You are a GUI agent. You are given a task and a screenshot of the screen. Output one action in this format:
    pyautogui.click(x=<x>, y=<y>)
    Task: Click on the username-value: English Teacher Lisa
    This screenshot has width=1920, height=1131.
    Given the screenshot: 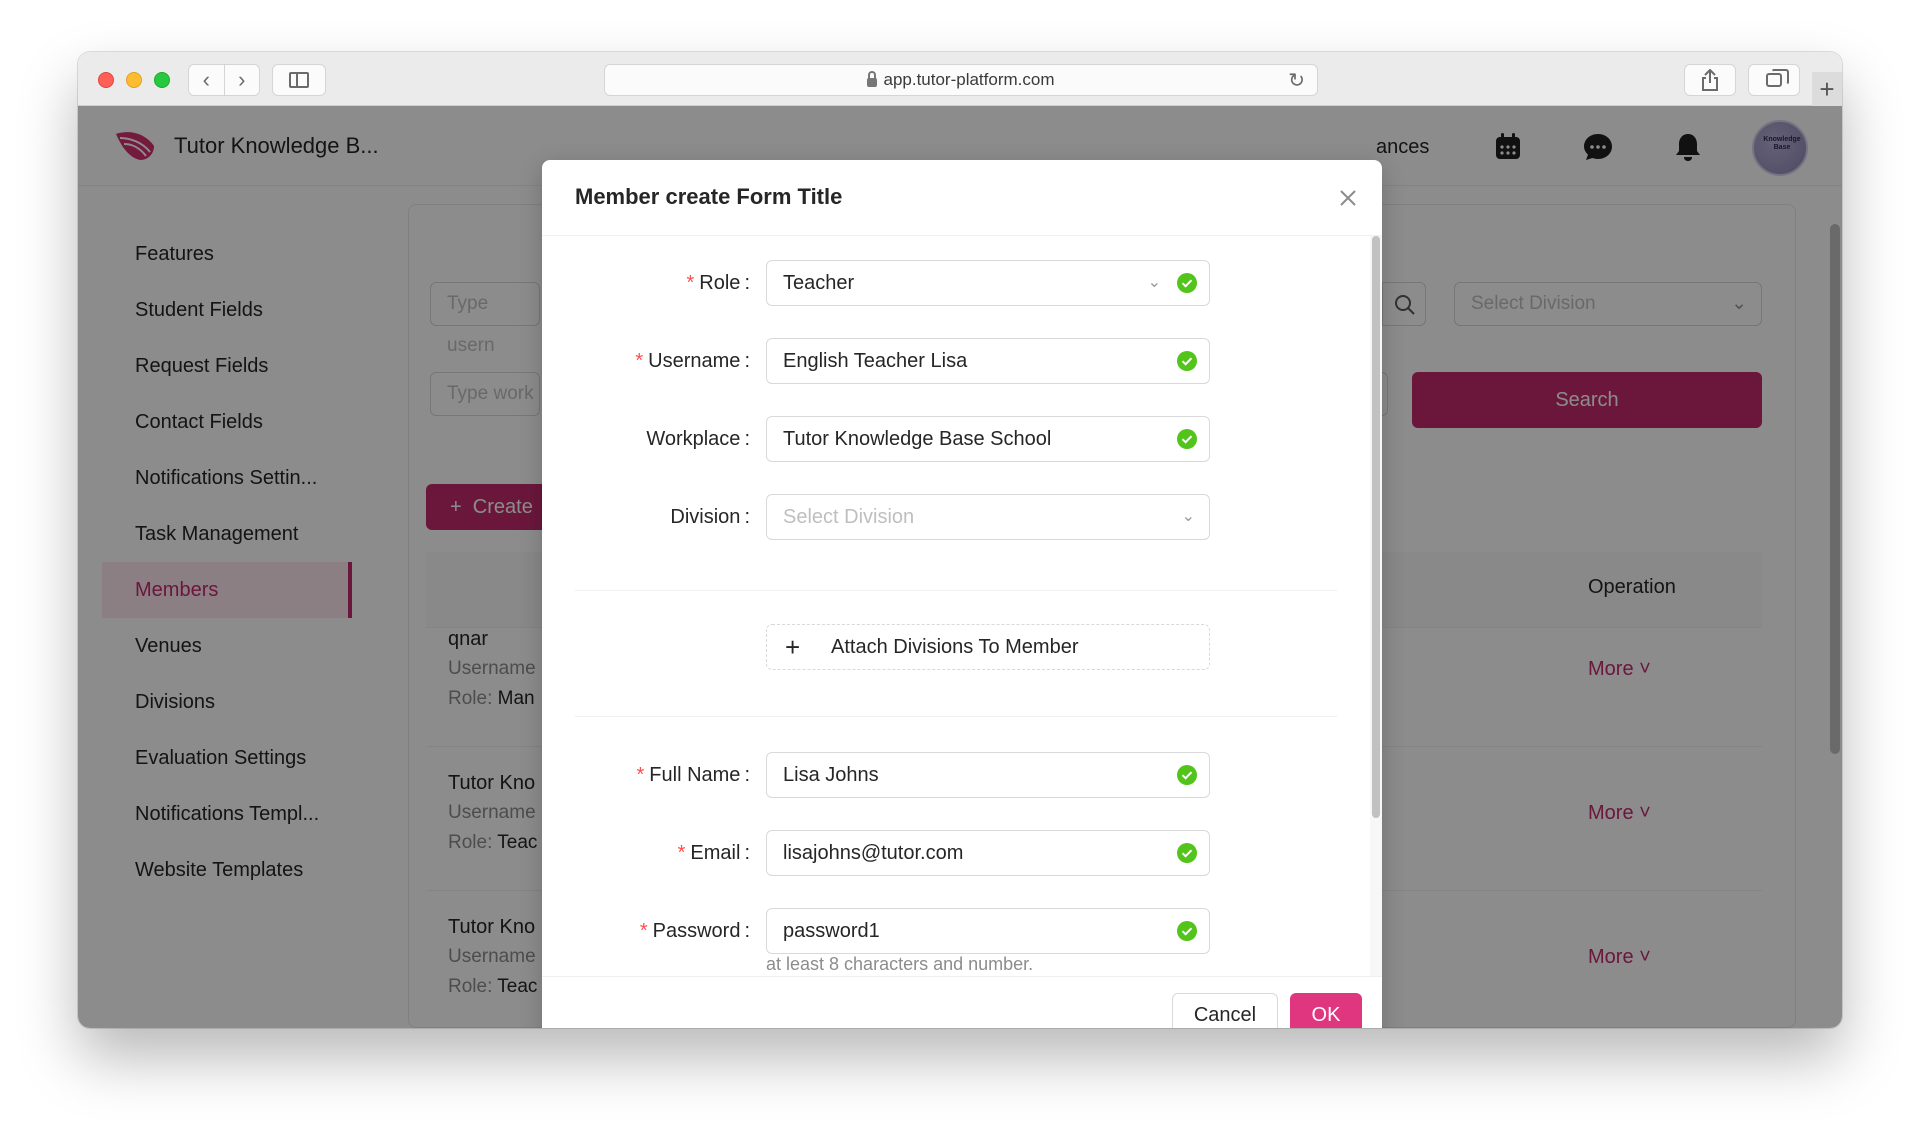 What is the action you would take?
    pyautogui.click(x=875, y=361)
    